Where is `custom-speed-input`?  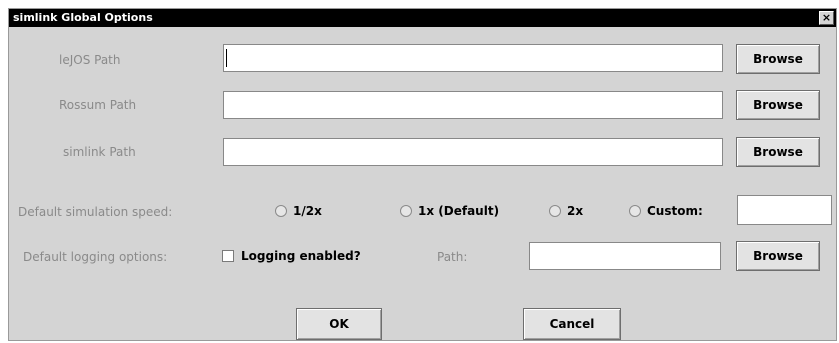
custom-speed-input is located at coordinates (784, 210).